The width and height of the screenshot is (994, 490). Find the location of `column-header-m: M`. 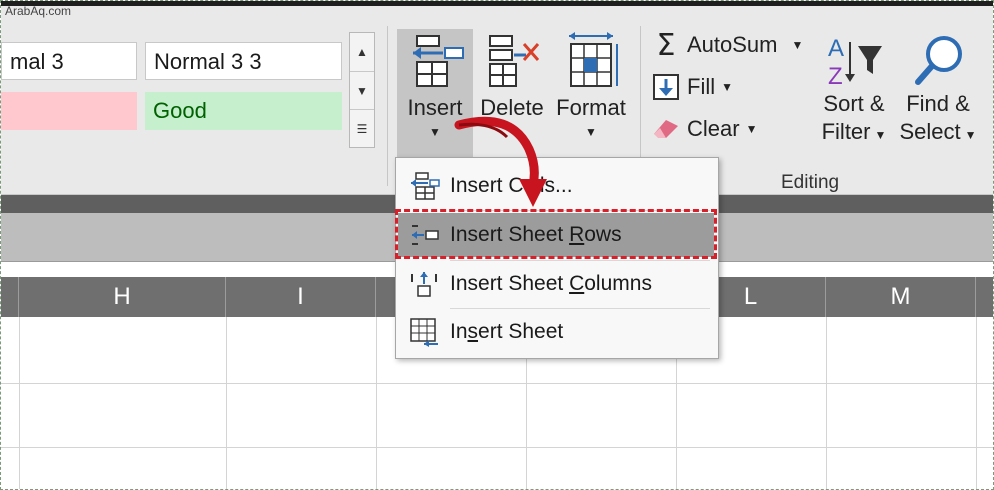

column-header-m: M is located at coordinates (901, 297).